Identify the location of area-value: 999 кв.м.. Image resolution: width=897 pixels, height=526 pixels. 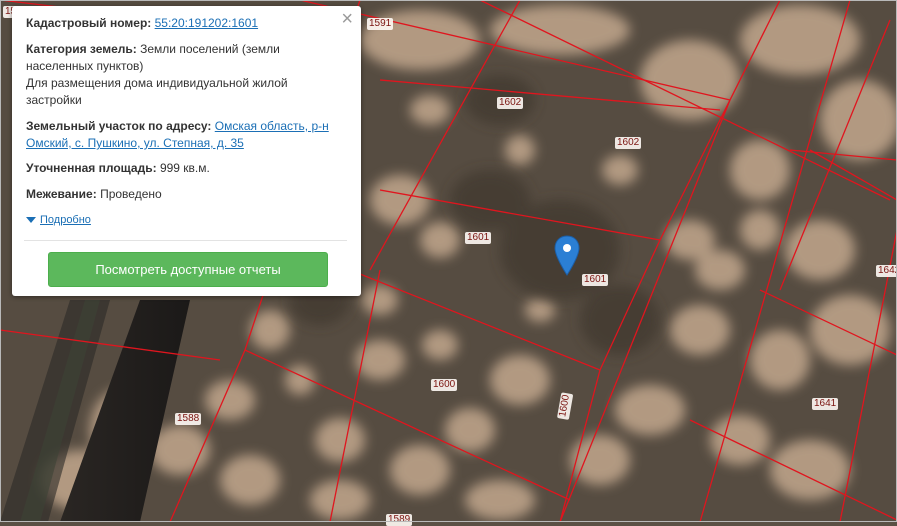
(184, 168).